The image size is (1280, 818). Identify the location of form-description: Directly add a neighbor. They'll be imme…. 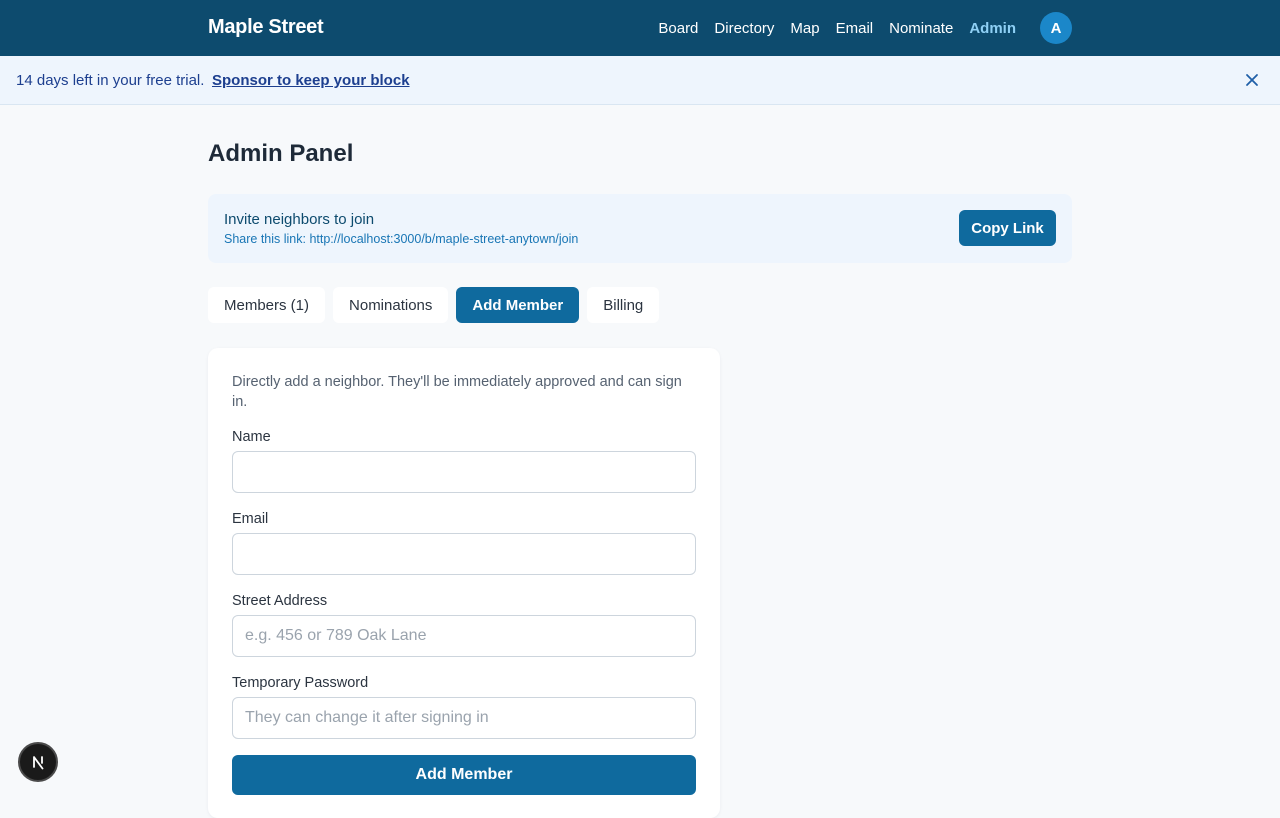
(457, 392).